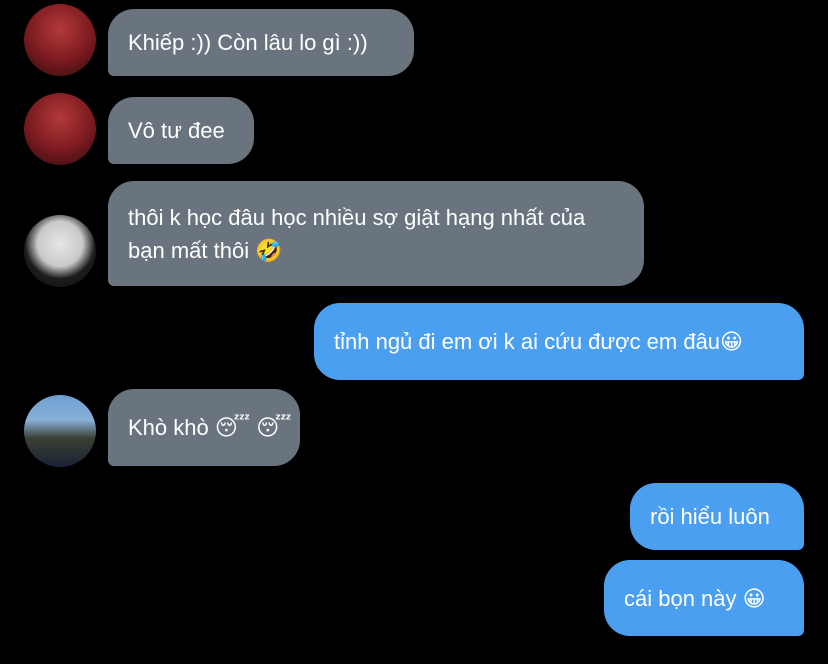 The image size is (828, 664). Describe the element at coordinates (210, 427) in the screenshot. I see `message-text: Khò khò 😴 😴` at that location.